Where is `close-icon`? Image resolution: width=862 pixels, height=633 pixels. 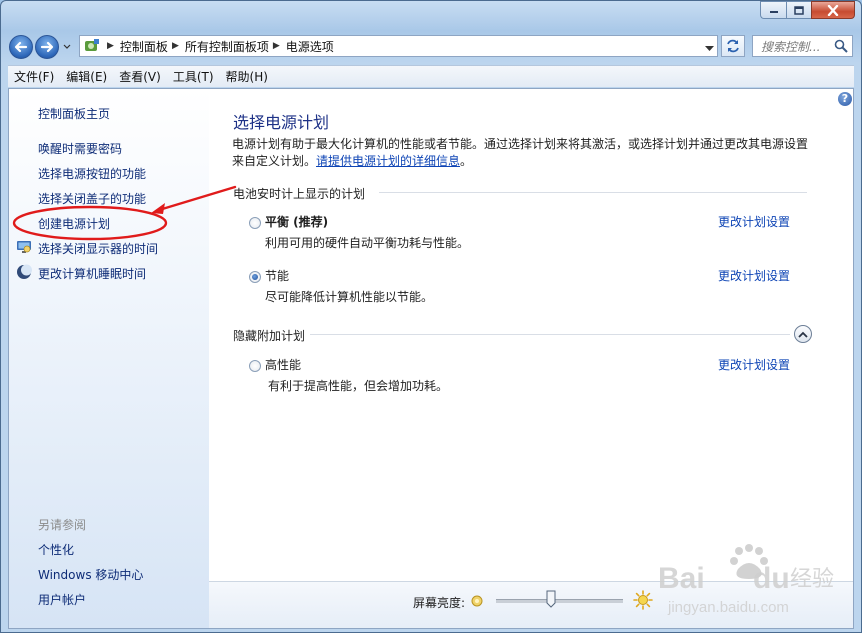
close-icon is located at coordinates (833, 10).